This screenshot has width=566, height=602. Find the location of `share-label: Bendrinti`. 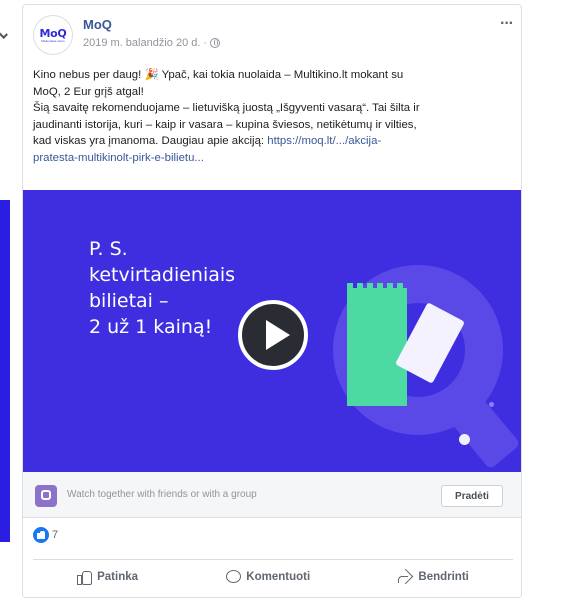

share-label: Bendrinti is located at coordinates (443, 576).